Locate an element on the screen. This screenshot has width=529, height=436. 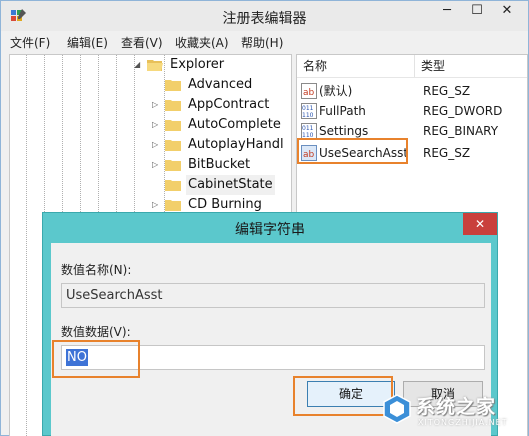
dialog-close-button: ✕ is located at coordinates (480, 224).